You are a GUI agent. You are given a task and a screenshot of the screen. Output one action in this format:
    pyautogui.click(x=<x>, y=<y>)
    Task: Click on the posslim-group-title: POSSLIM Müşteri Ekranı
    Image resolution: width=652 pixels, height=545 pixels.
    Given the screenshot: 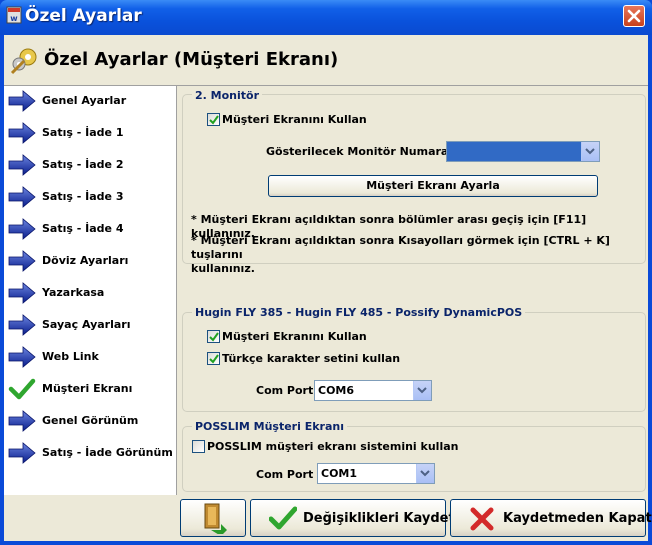 What is the action you would take?
    pyautogui.click(x=269, y=426)
    